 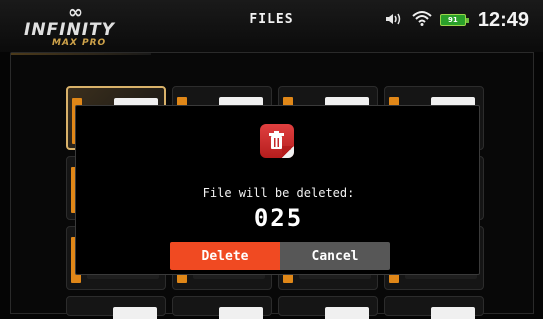 I want to click on battery-level: 91, so click(x=452, y=20).